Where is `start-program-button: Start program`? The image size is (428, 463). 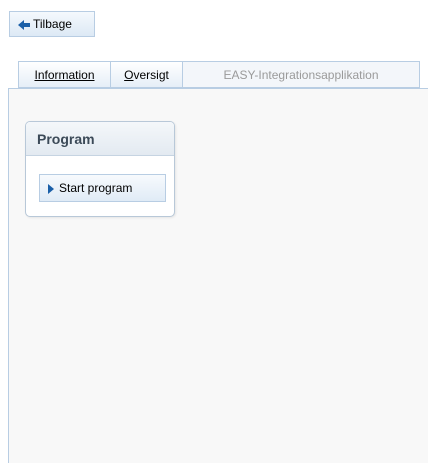 start-program-button: Start program is located at coordinates (102, 188).